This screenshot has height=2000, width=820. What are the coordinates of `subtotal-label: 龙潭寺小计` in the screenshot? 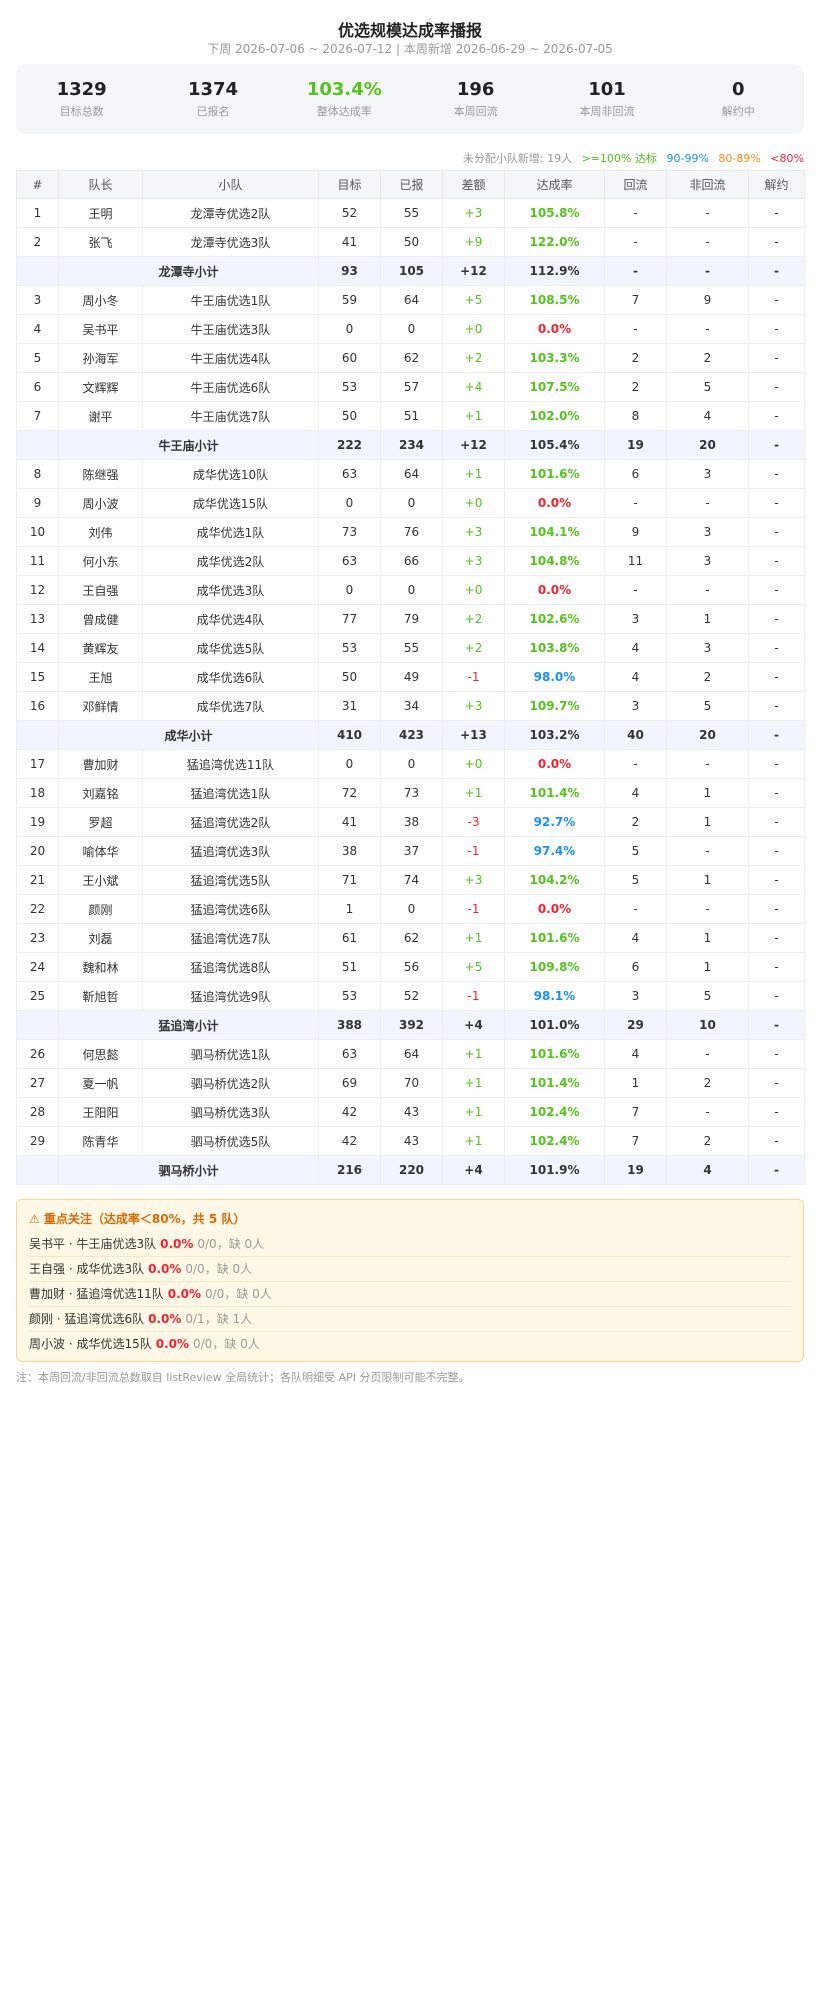 It's located at (188, 271).